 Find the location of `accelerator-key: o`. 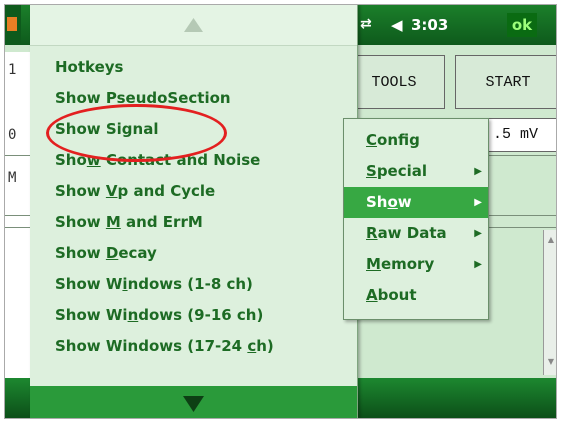

accelerator-key: o is located at coordinates (392, 202).